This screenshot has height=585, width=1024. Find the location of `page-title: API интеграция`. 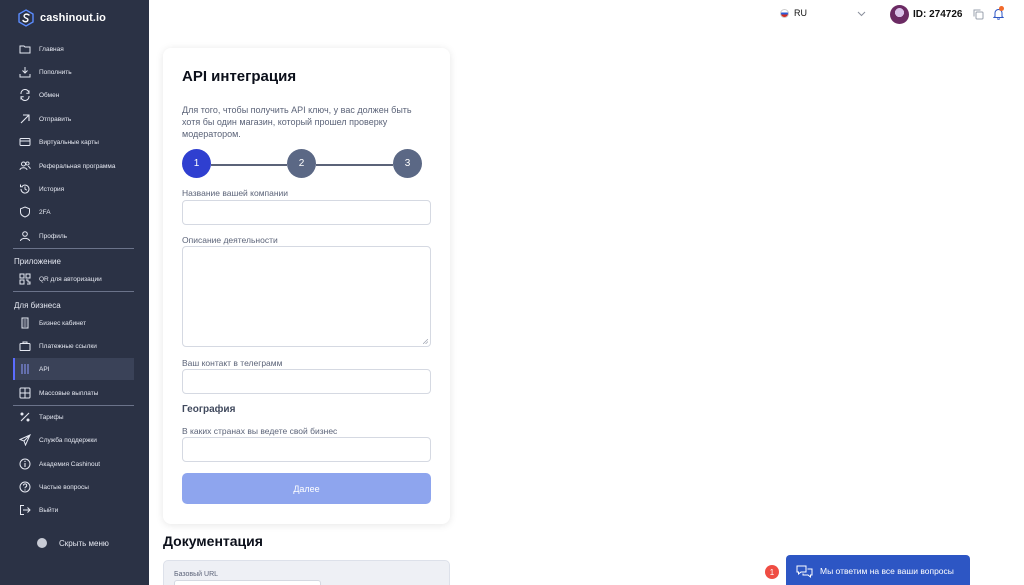

page-title: API интеграция is located at coordinates (239, 76).